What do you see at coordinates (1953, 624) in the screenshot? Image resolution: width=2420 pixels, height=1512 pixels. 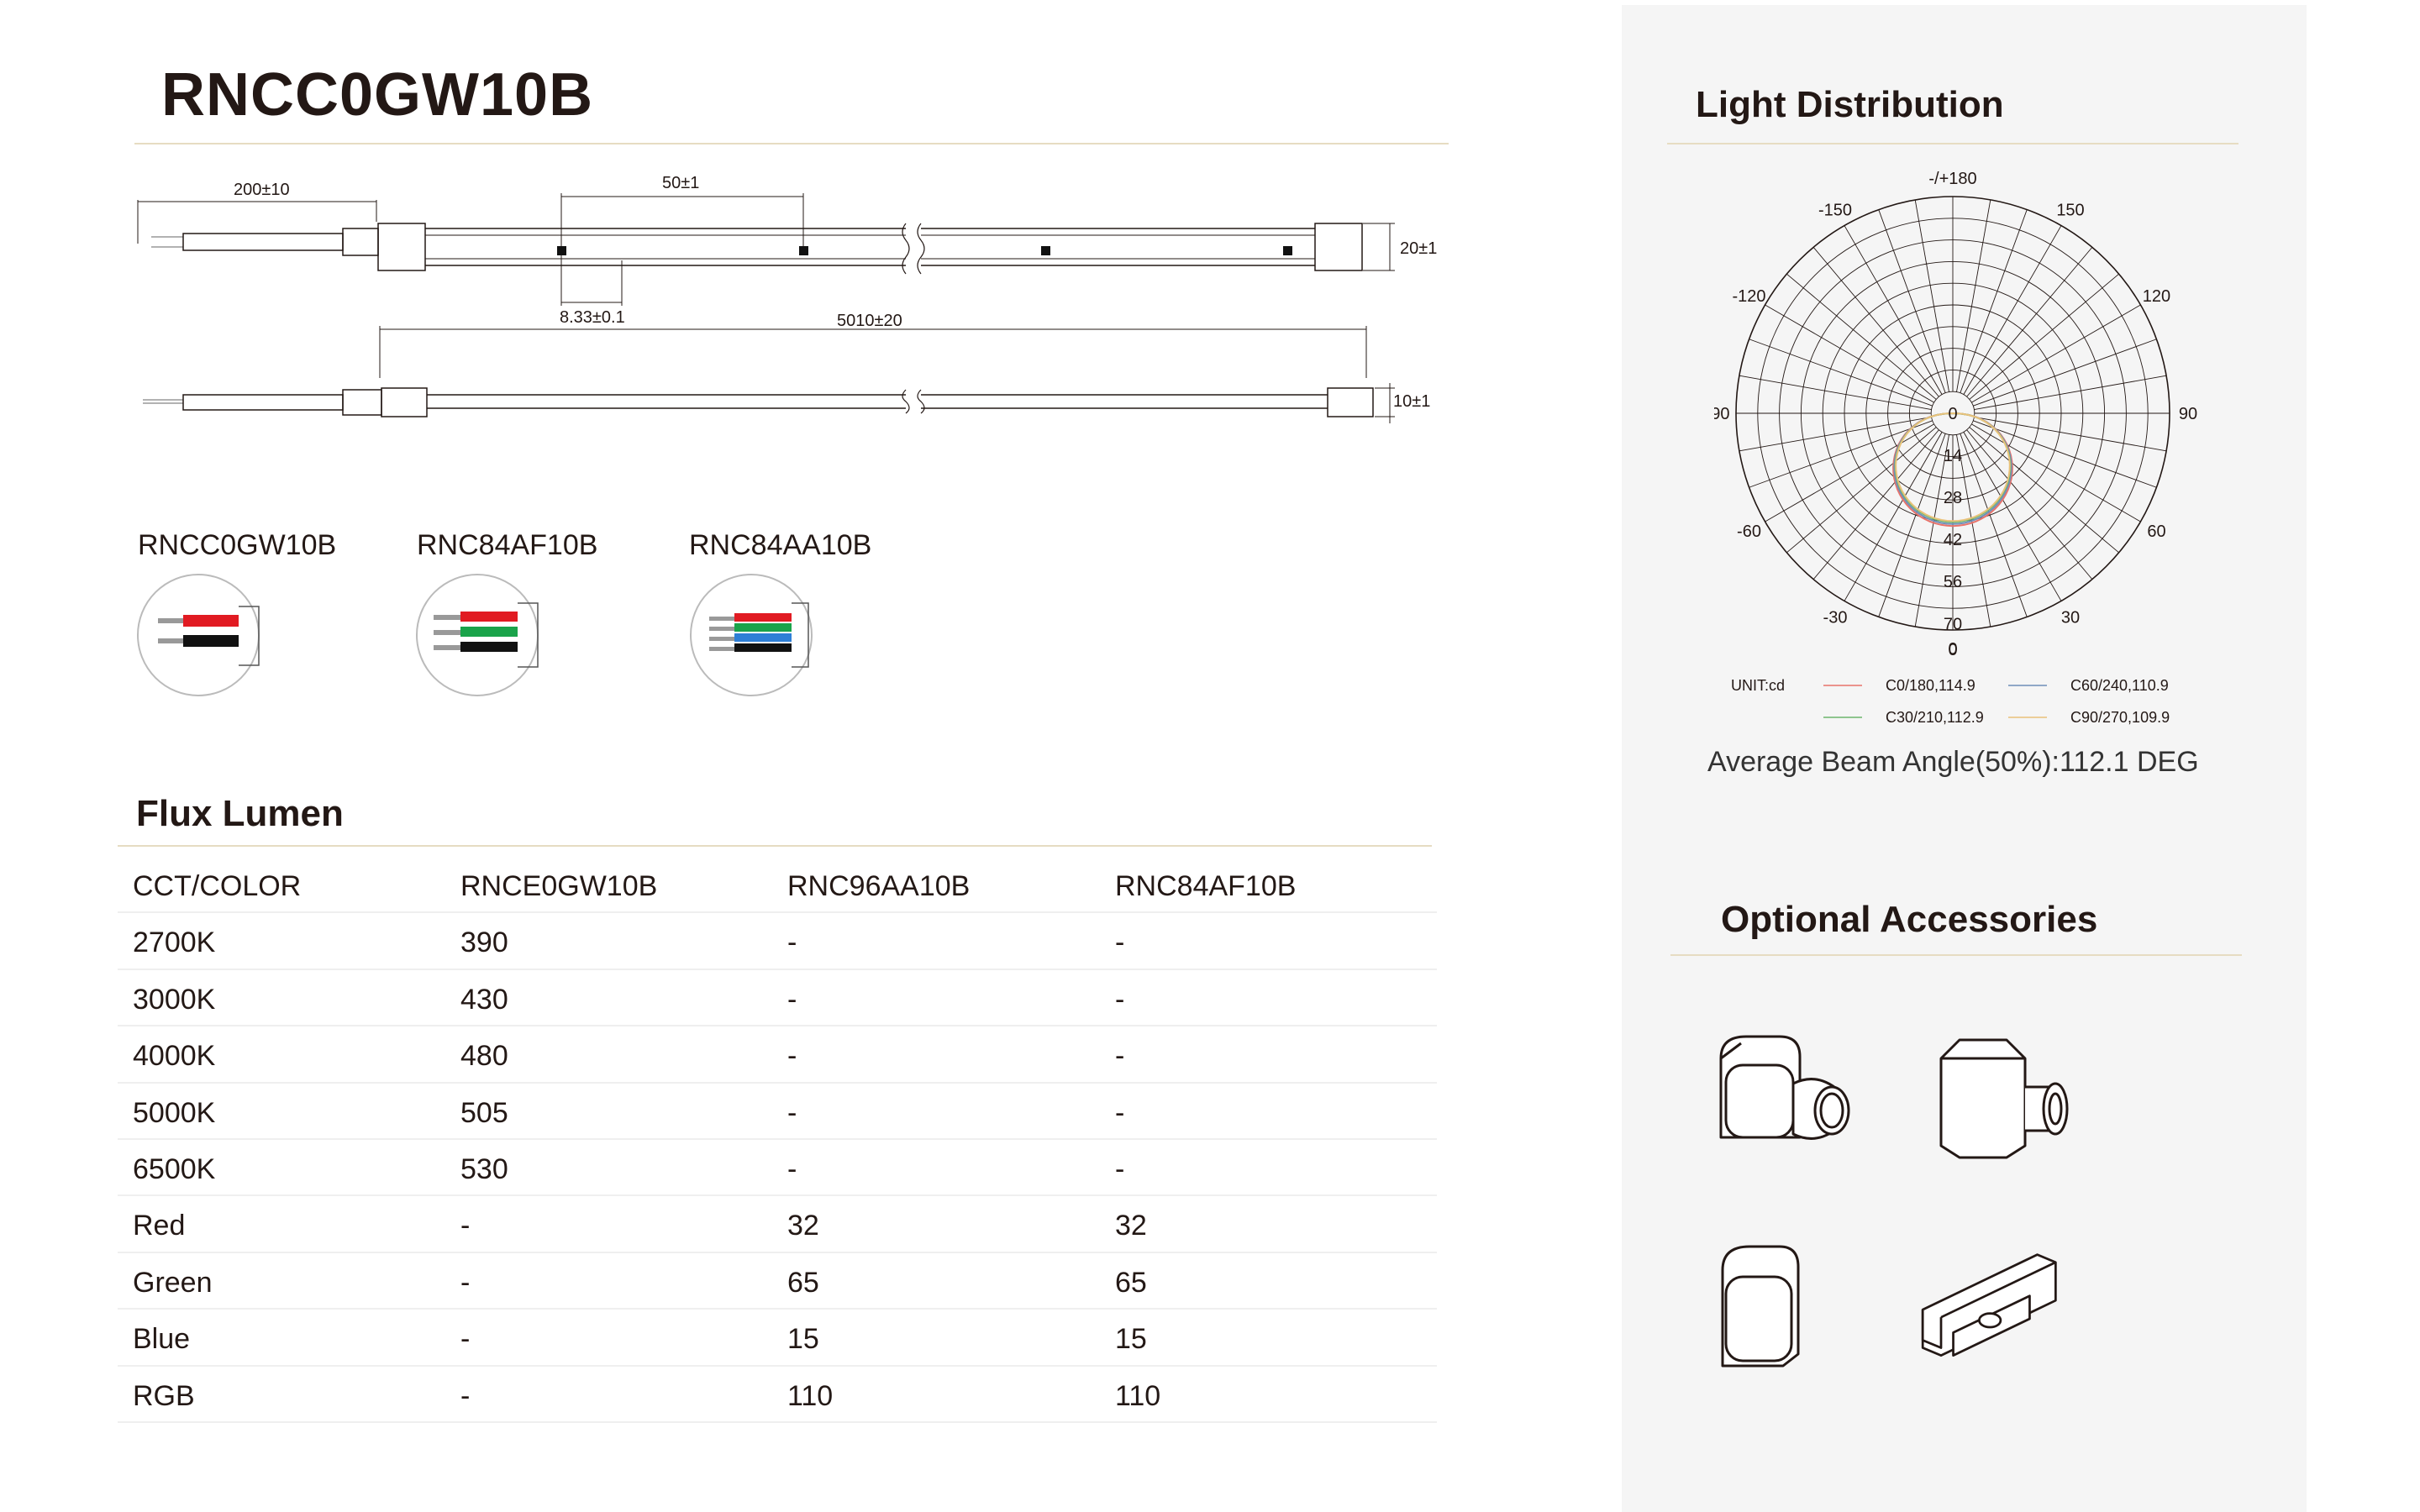 I see `radial-label: 70` at bounding box center [1953, 624].